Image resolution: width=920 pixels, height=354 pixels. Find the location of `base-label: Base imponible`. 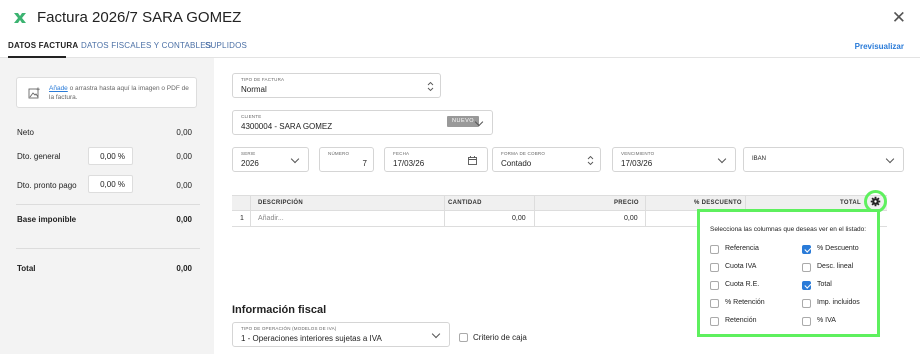

base-label: Base imponible is located at coordinates (47, 219).